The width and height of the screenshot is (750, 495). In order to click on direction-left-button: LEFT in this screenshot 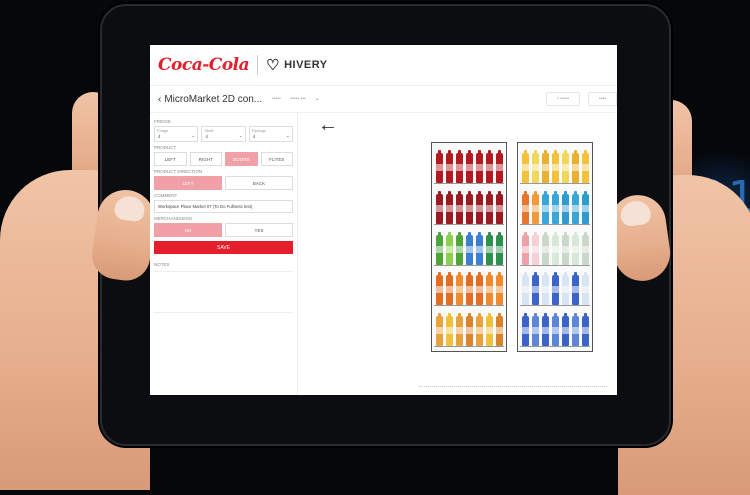, I will do `click(188, 183)`.